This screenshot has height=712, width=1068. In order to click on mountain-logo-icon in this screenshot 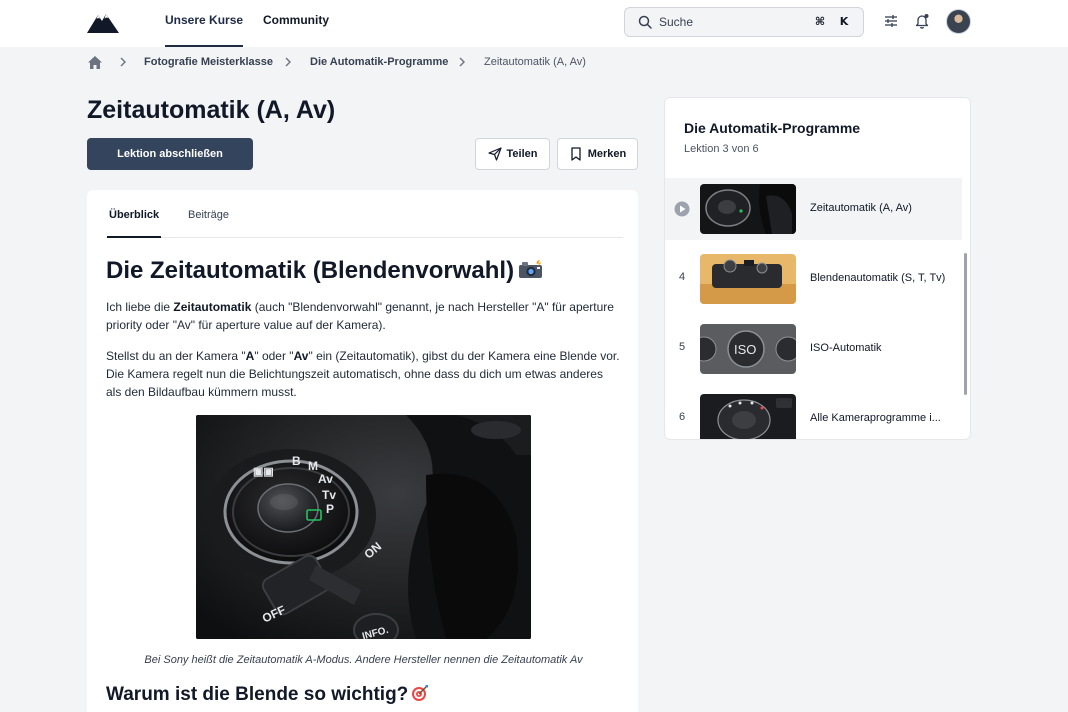, I will do `click(103, 22)`.